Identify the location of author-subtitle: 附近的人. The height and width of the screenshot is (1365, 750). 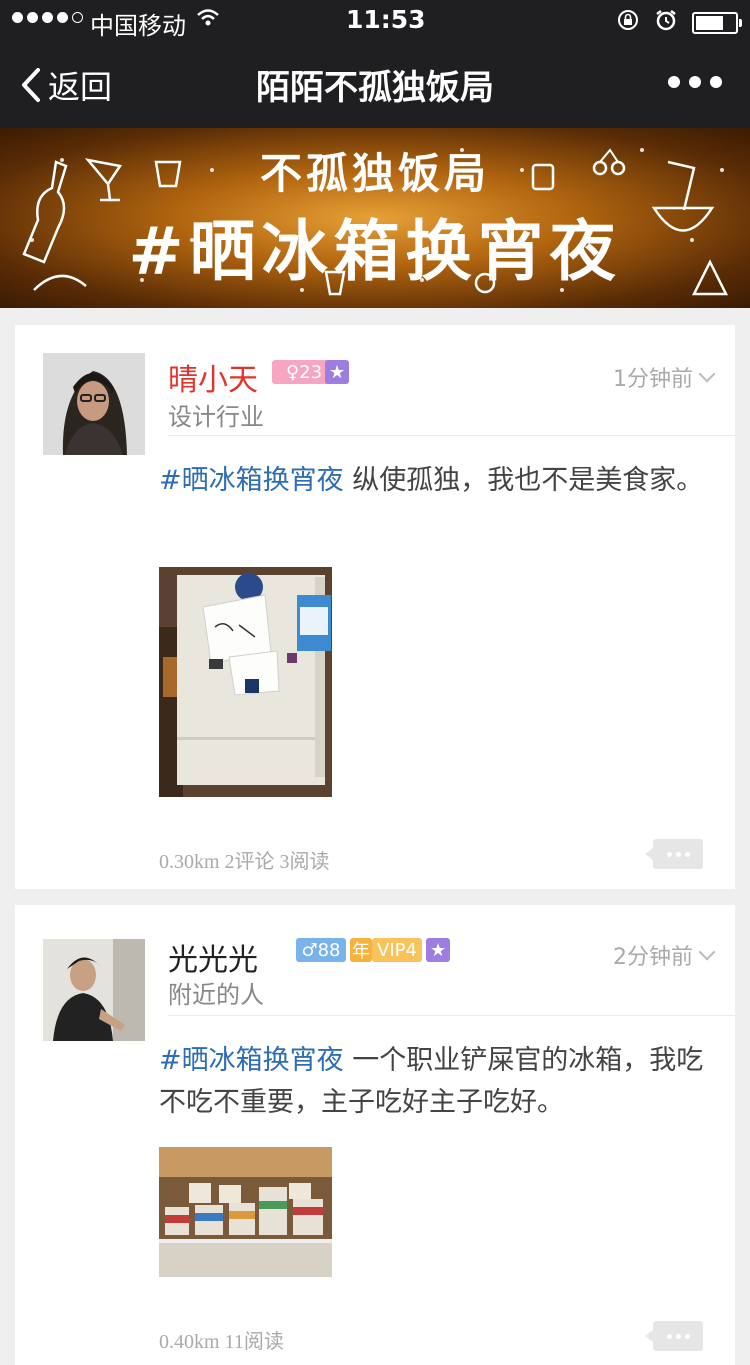
(216, 995).